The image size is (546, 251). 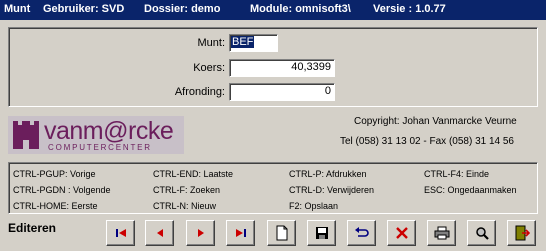 I want to click on search-button, so click(x=481, y=233).